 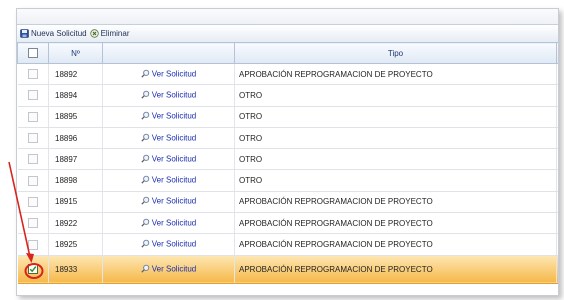 What do you see at coordinates (94, 33) in the screenshot?
I see `delete-icon` at bounding box center [94, 33].